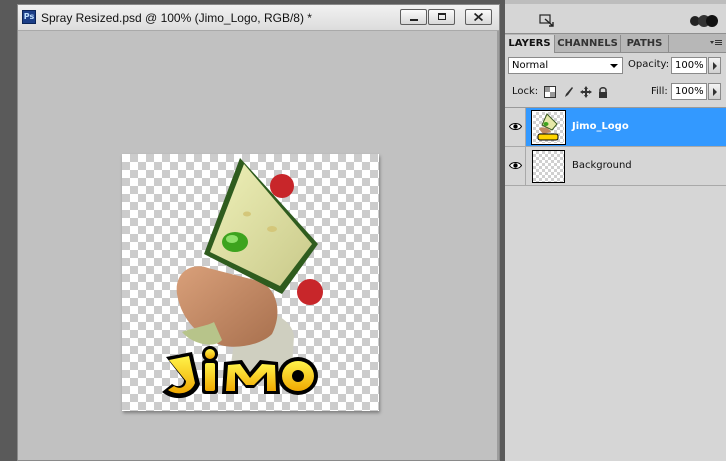  I want to click on lock-all-icon, so click(603, 92).